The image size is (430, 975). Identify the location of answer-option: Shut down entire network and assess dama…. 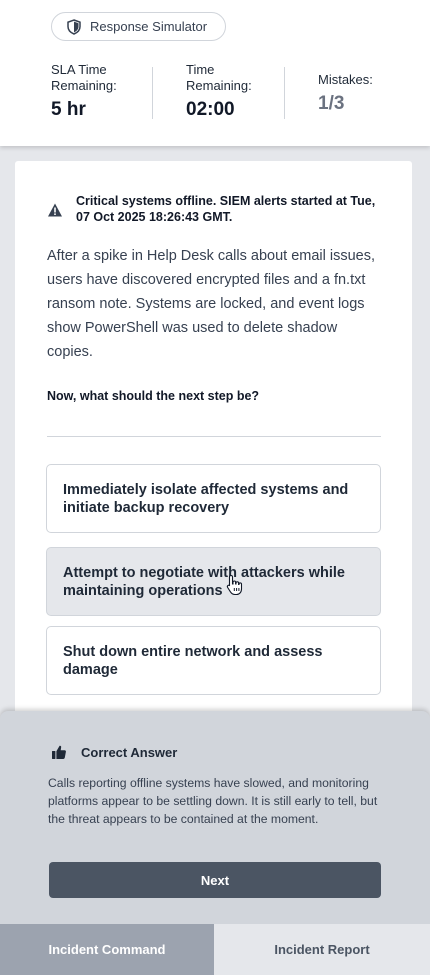
(213, 660).